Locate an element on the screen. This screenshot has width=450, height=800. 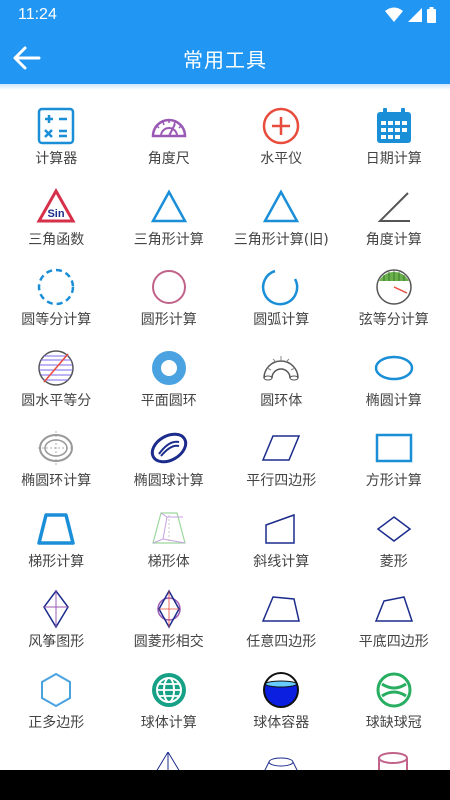
tool-label: 梯形体 is located at coordinates (168, 561).